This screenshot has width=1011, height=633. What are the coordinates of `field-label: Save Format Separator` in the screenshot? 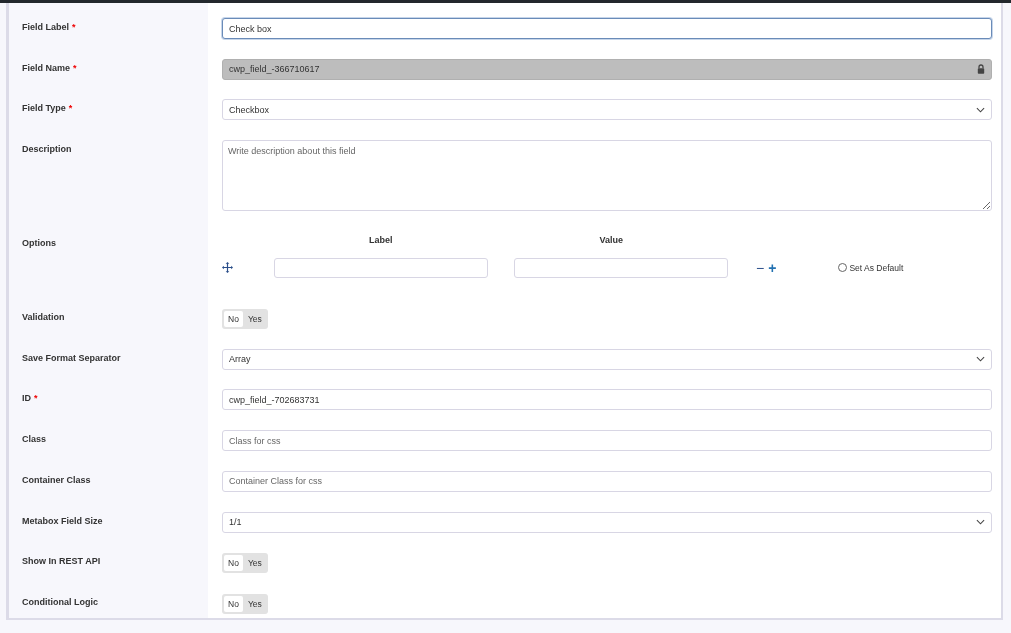 It's located at (71, 357).